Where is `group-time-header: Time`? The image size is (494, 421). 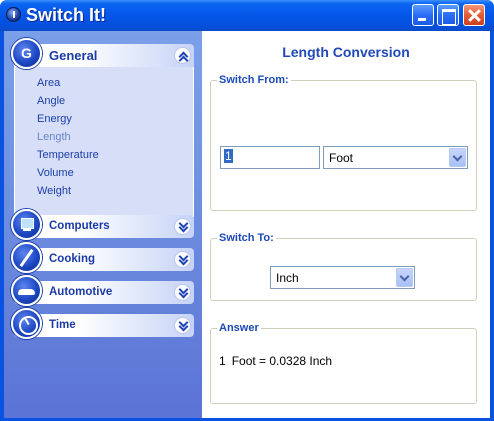 group-time-header: Time is located at coordinates (102, 323).